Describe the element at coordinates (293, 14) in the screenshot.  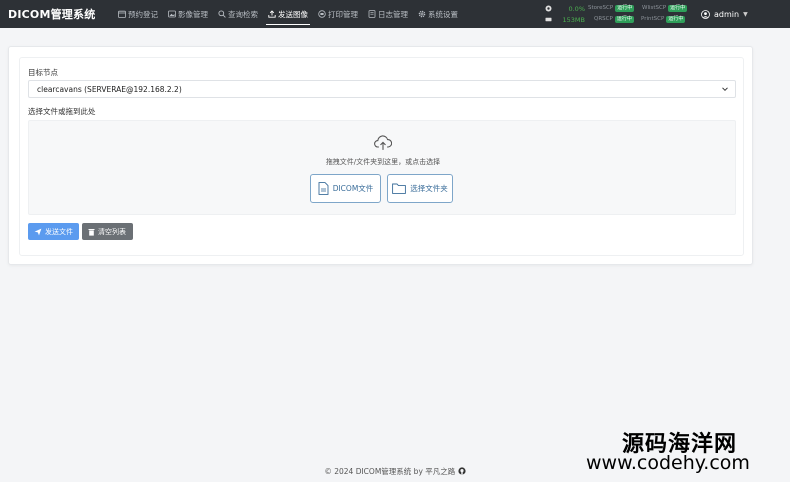
I see `nav-label: 发送图像` at that location.